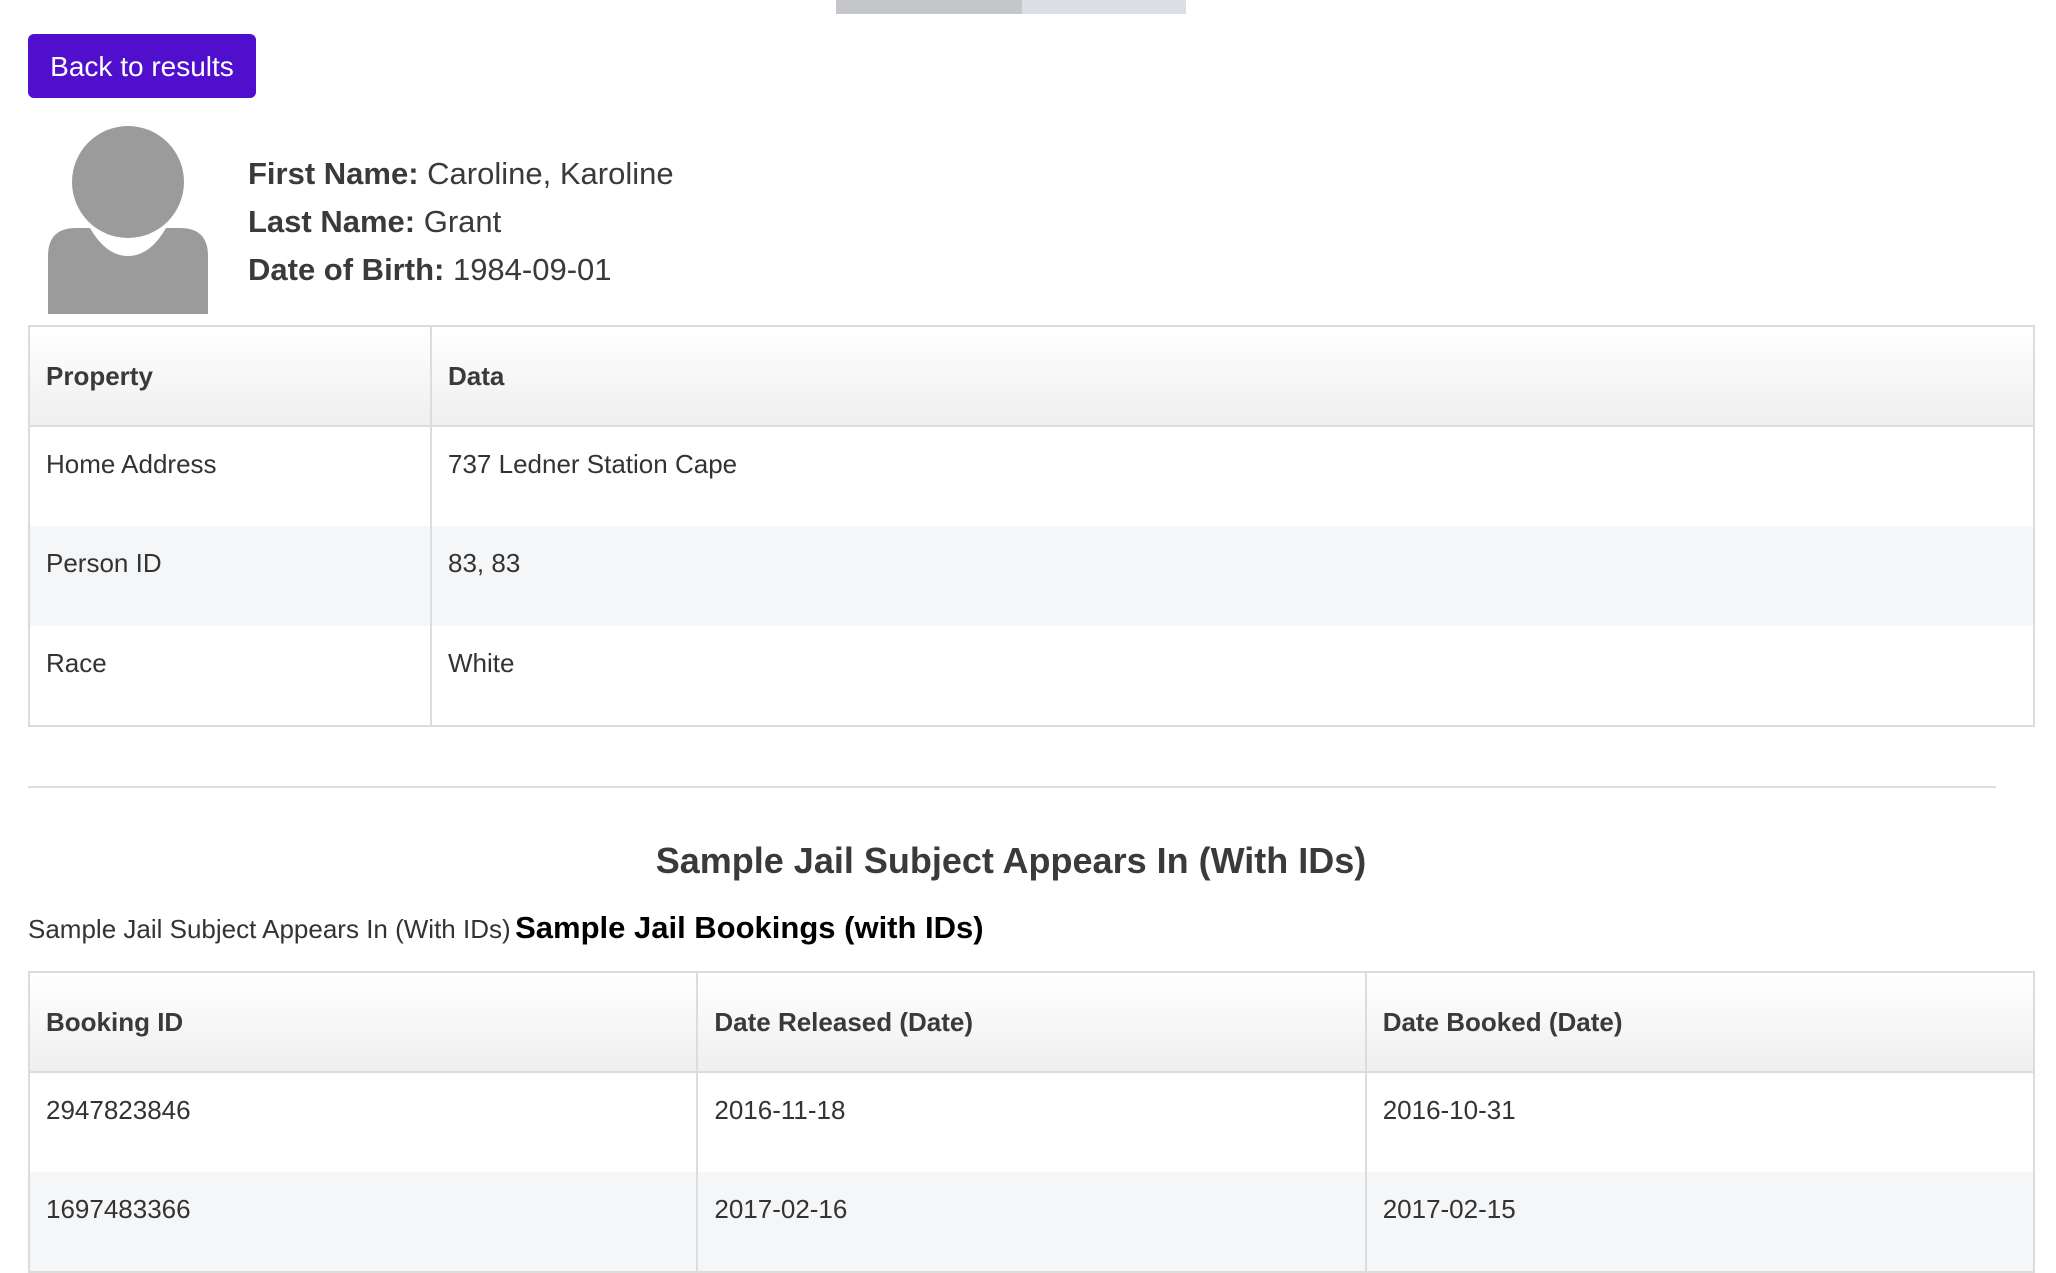 The height and width of the screenshot is (1273, 2056). Describe the element at coordinates (532, 269) in the screenshot. I see `dob-value: 1984-09-01` at that location.